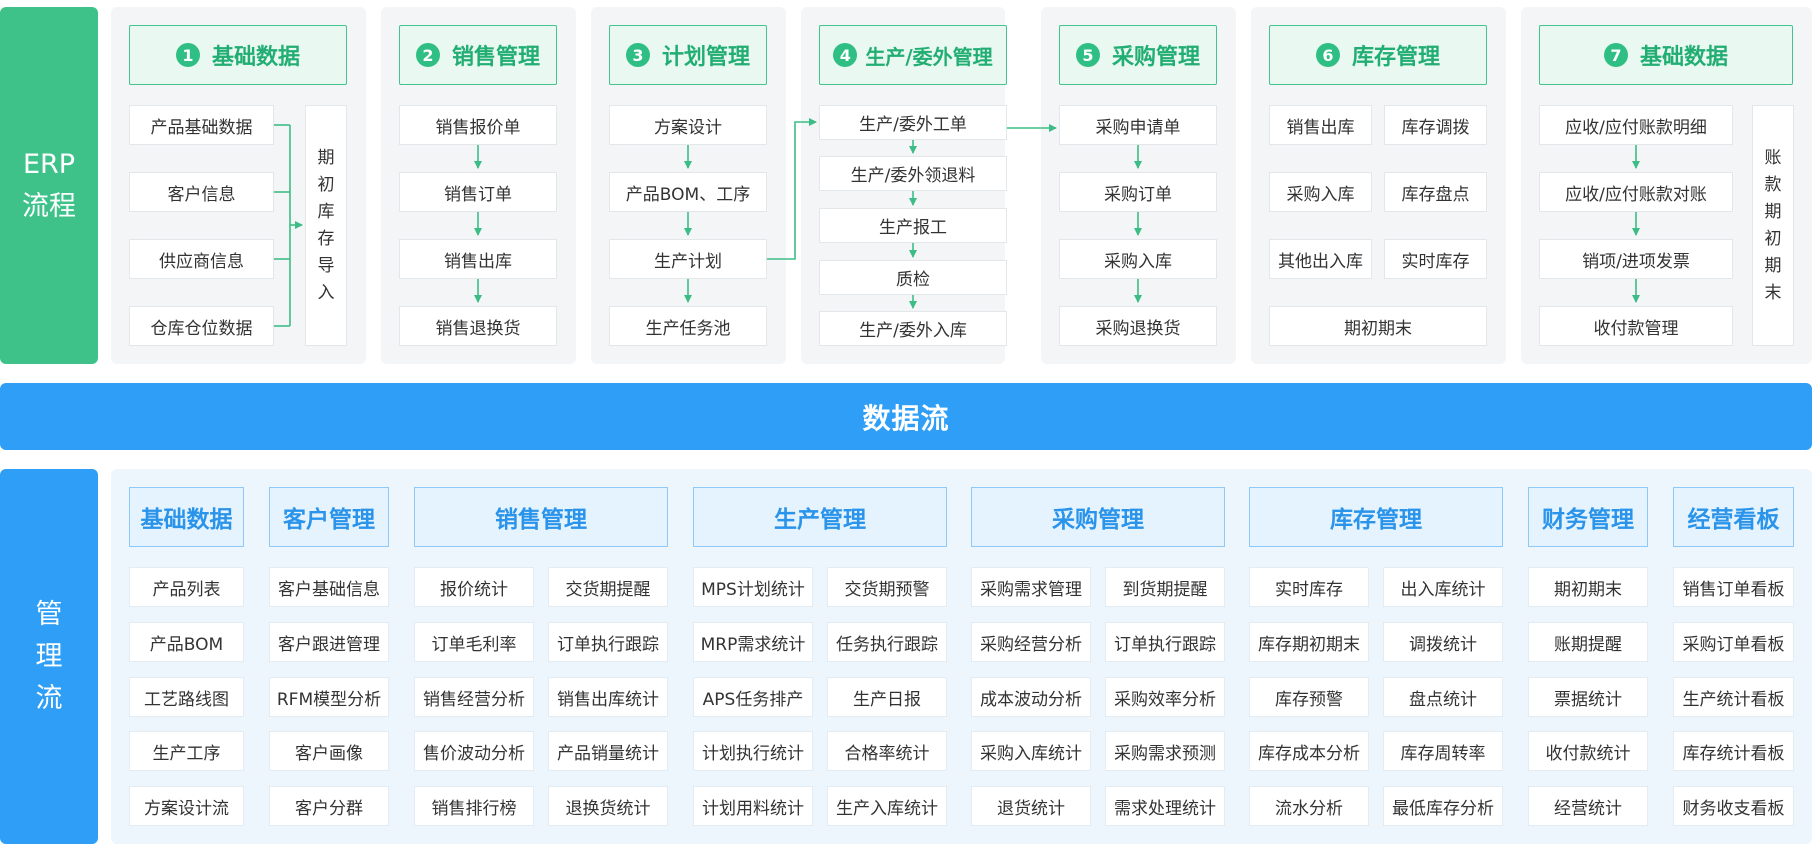 The height and width of the screenshot is (844, 1812). Describe the element at coordinates (753, 806) in the screenshot. I see `mgmt-production-item: 计划用料统计` at that location.